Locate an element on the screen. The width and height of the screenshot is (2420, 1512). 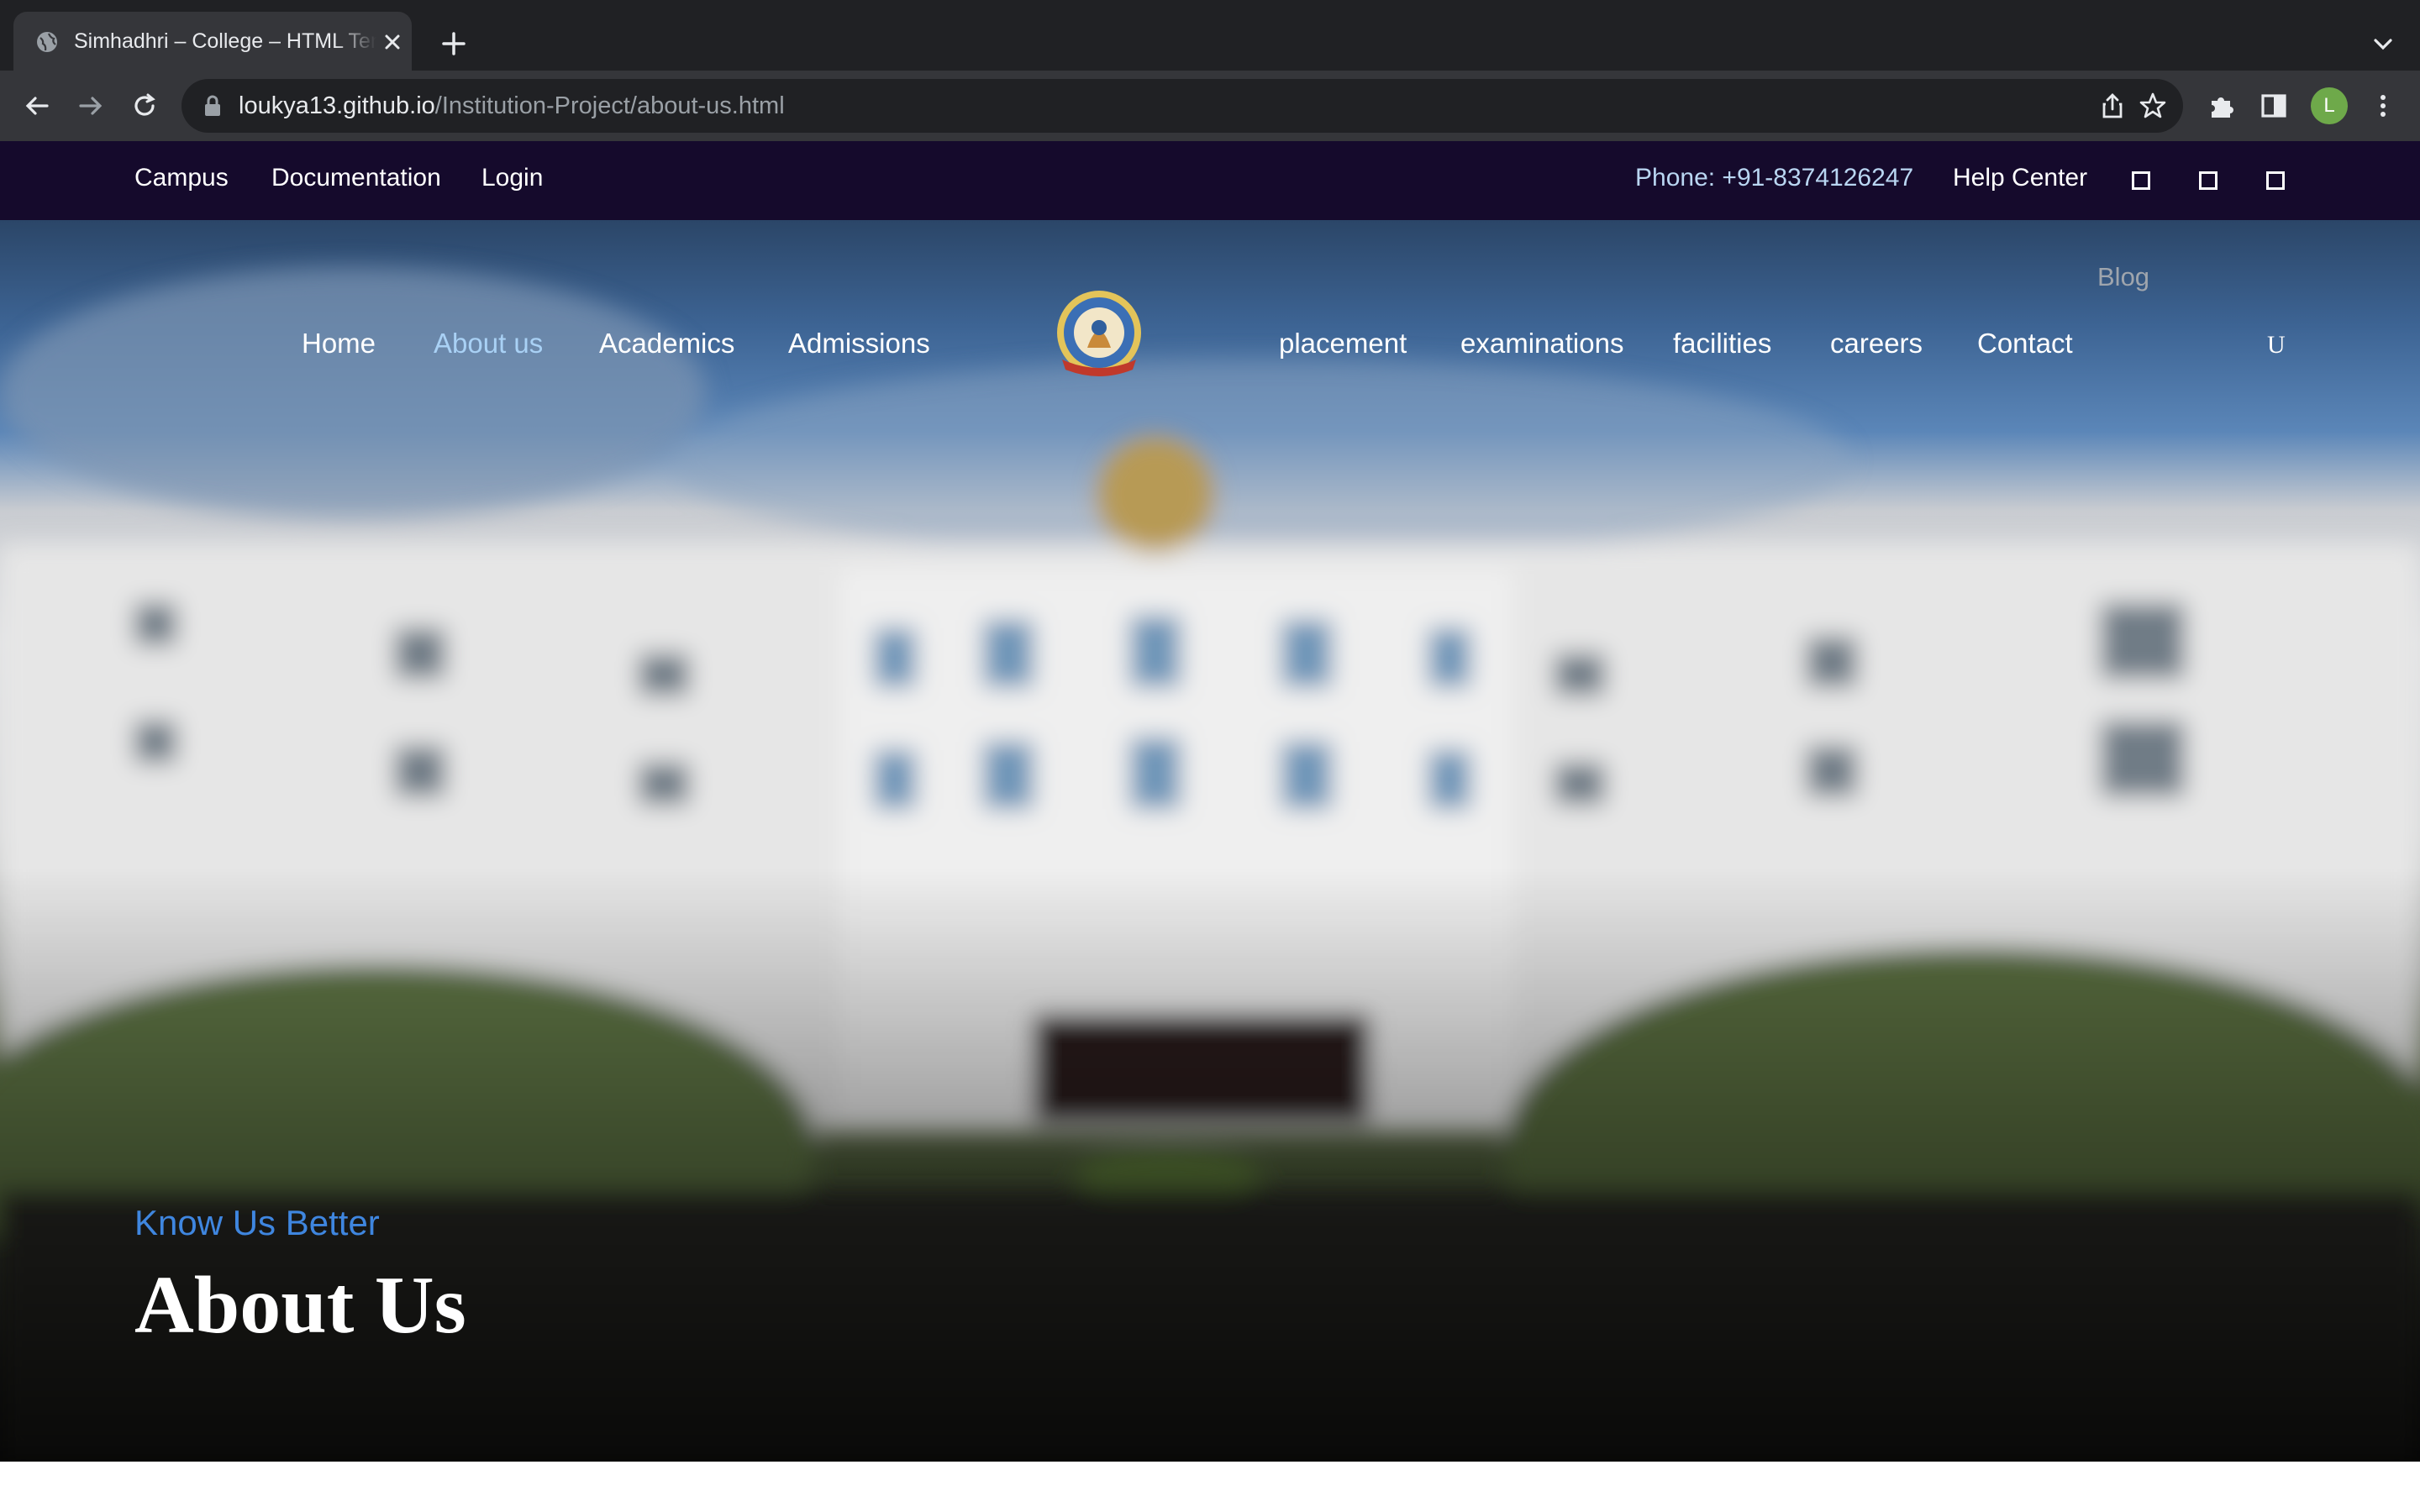
reload-icon is located at coordinates (144, 106).